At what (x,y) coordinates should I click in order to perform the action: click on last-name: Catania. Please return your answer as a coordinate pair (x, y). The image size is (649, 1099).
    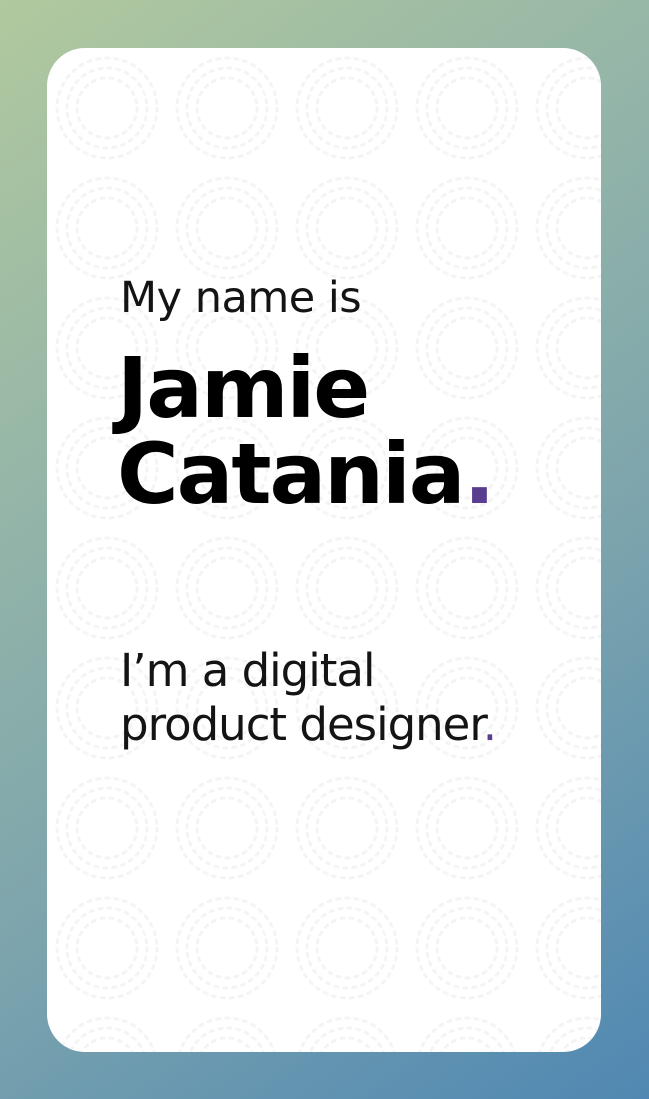
    Looking at the image, I should click on (291, 474).